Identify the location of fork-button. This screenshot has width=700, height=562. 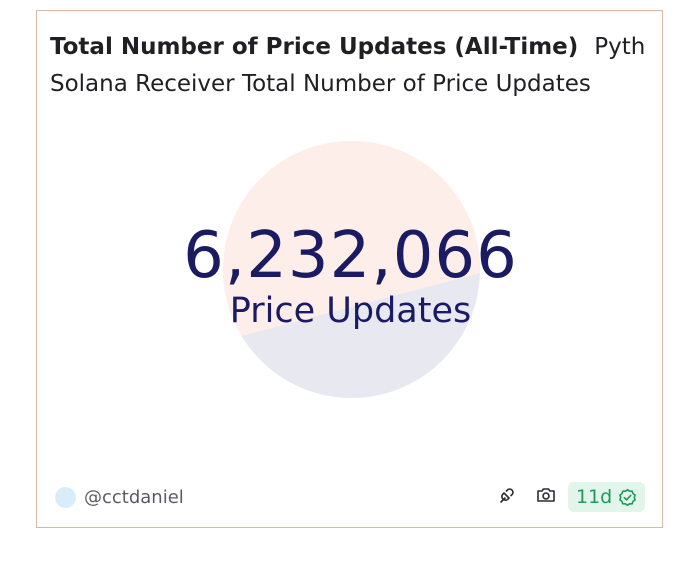
(507, 497).